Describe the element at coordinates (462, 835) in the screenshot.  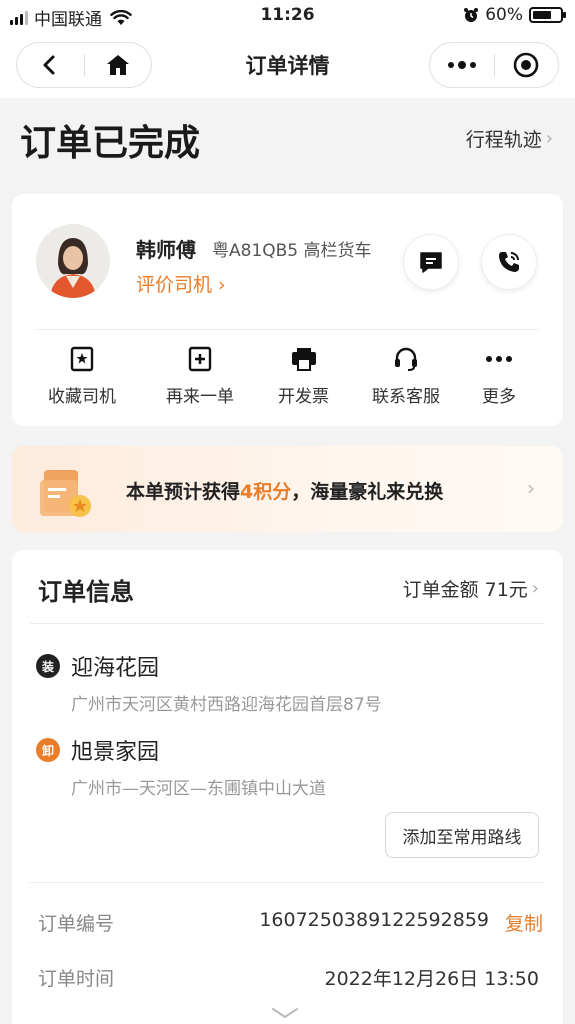
I see `add-common-route-button: 添加至常用路线` at that location.